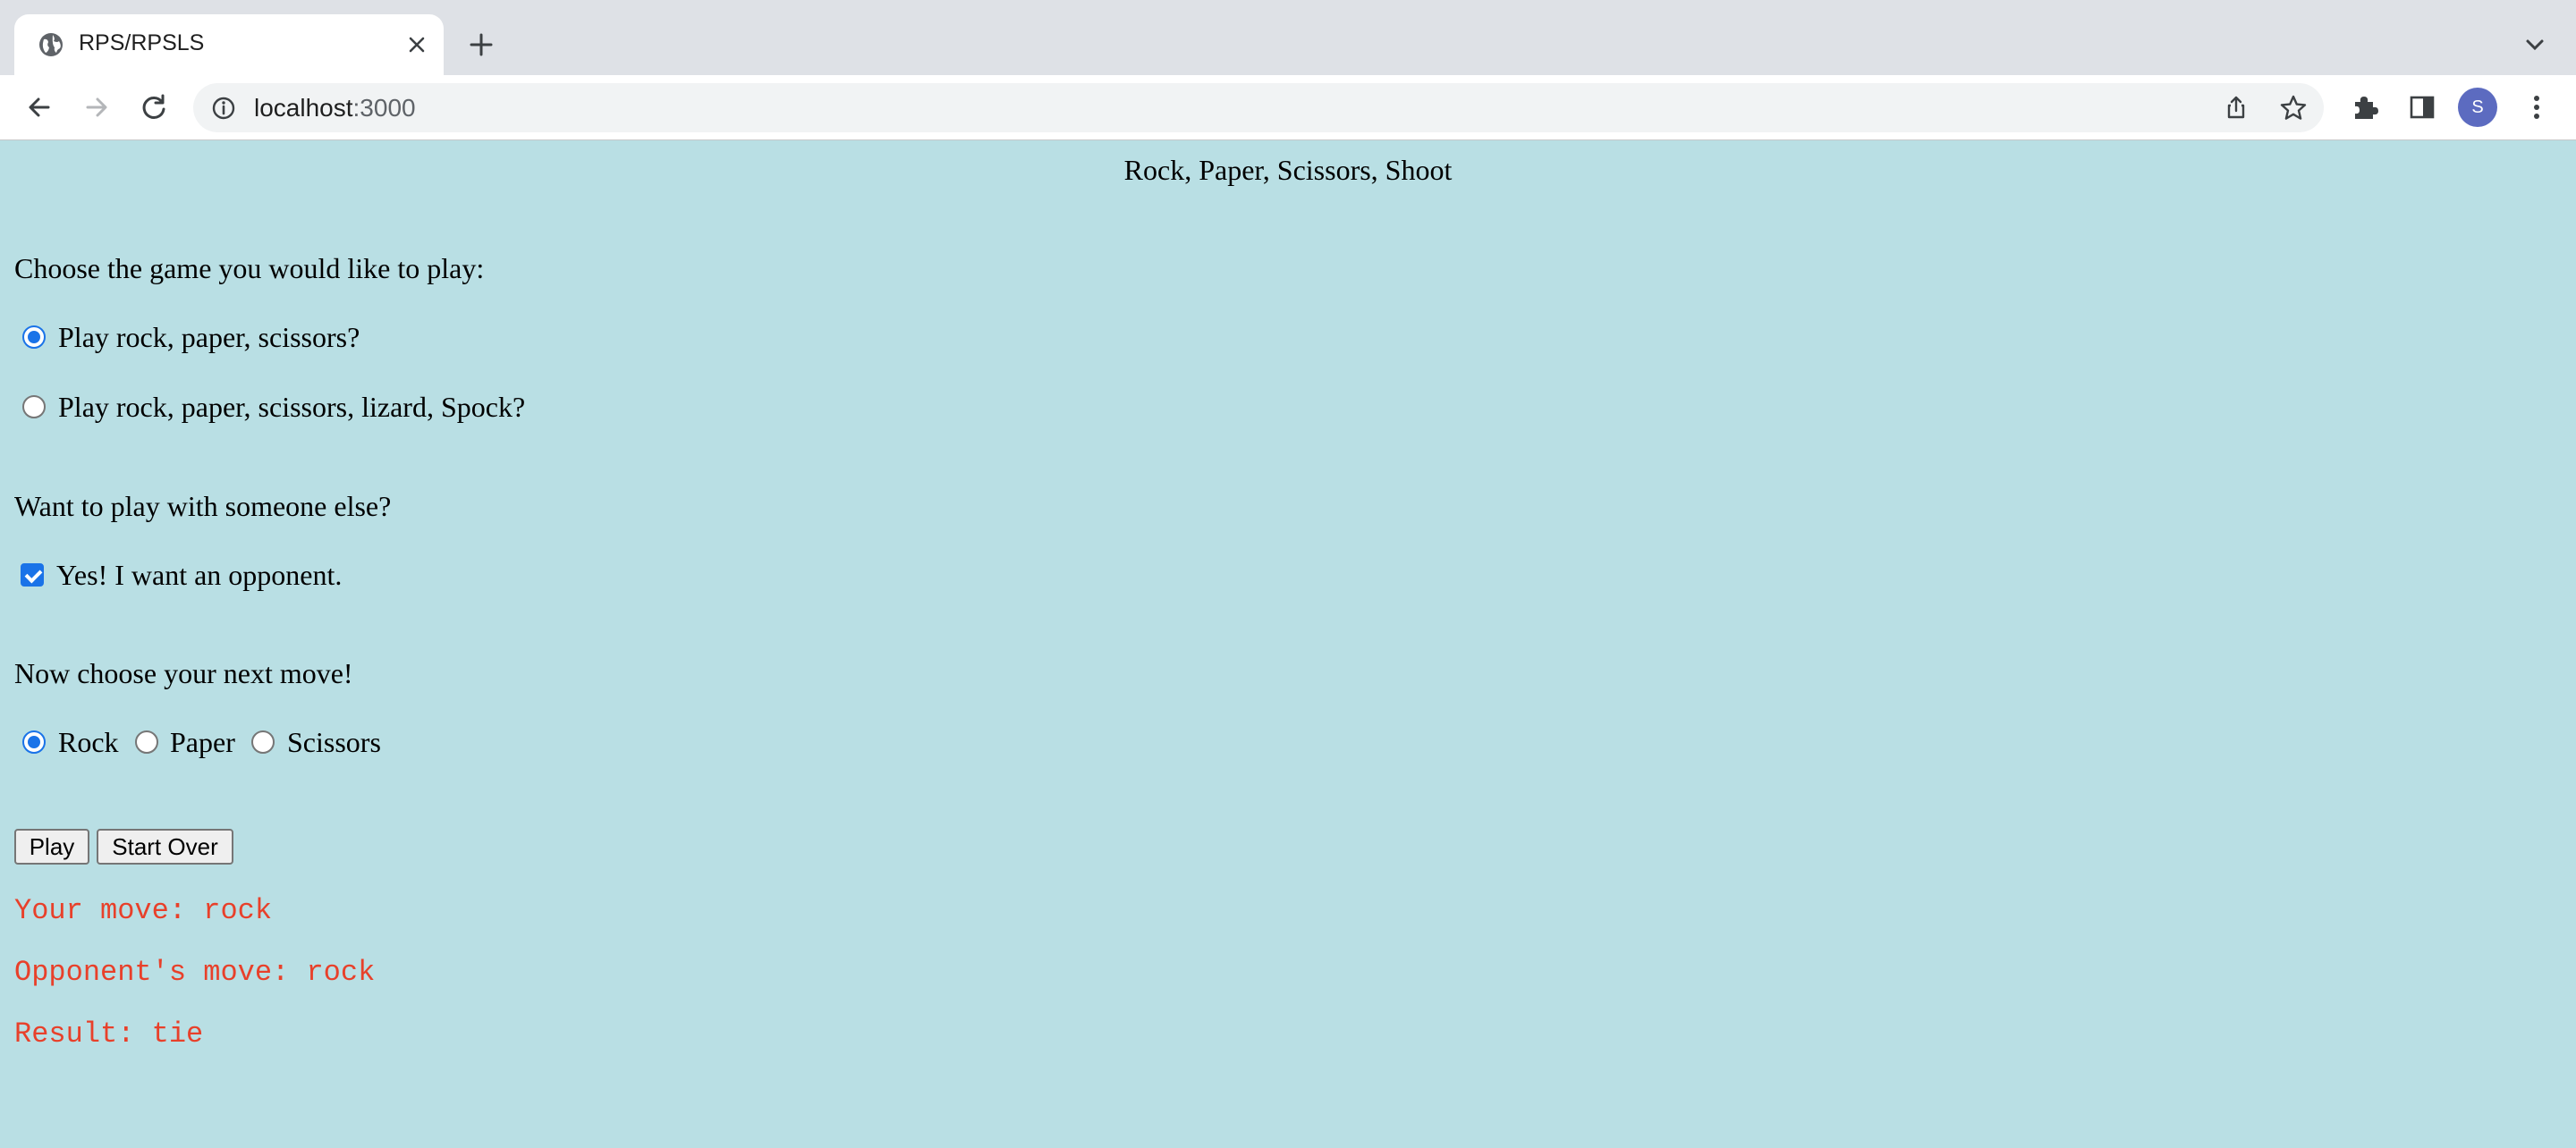  What do you see at coordinates (1288, 37) in the screenshot?
I see `tab-strip: RPS/RPSLS` at bounding box center [1288, 37].